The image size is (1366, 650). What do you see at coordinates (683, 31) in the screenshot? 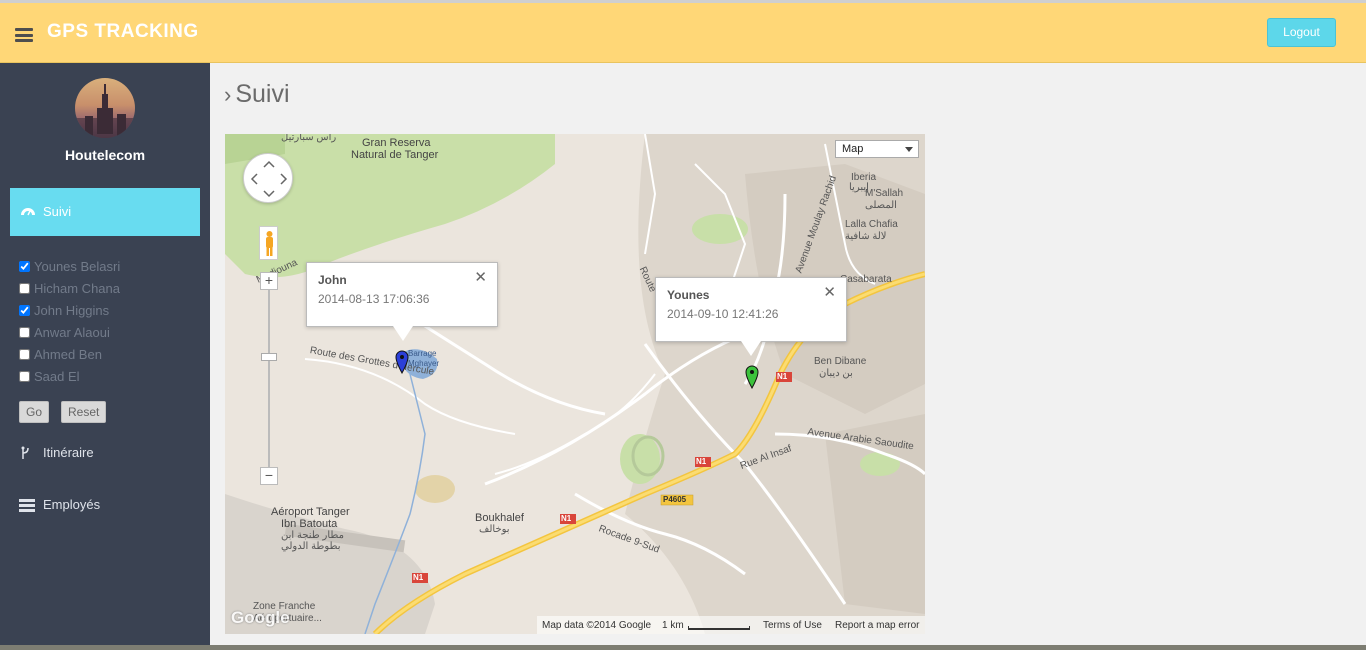
I see `top-bar: GPS TRACKING Logout` at bounding box center [683, 31].